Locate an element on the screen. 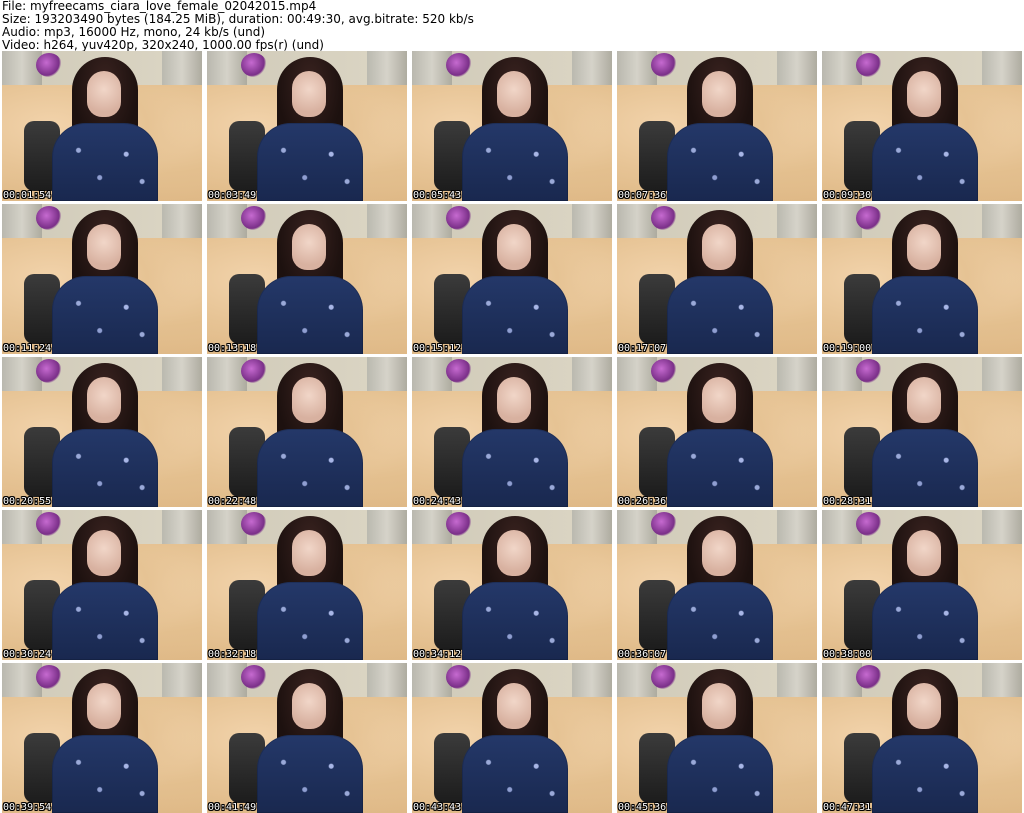 This screenshot has width=1024, height=813. video-frame-thumbnail: 00:07:36 is located at coordinates (717, 126).